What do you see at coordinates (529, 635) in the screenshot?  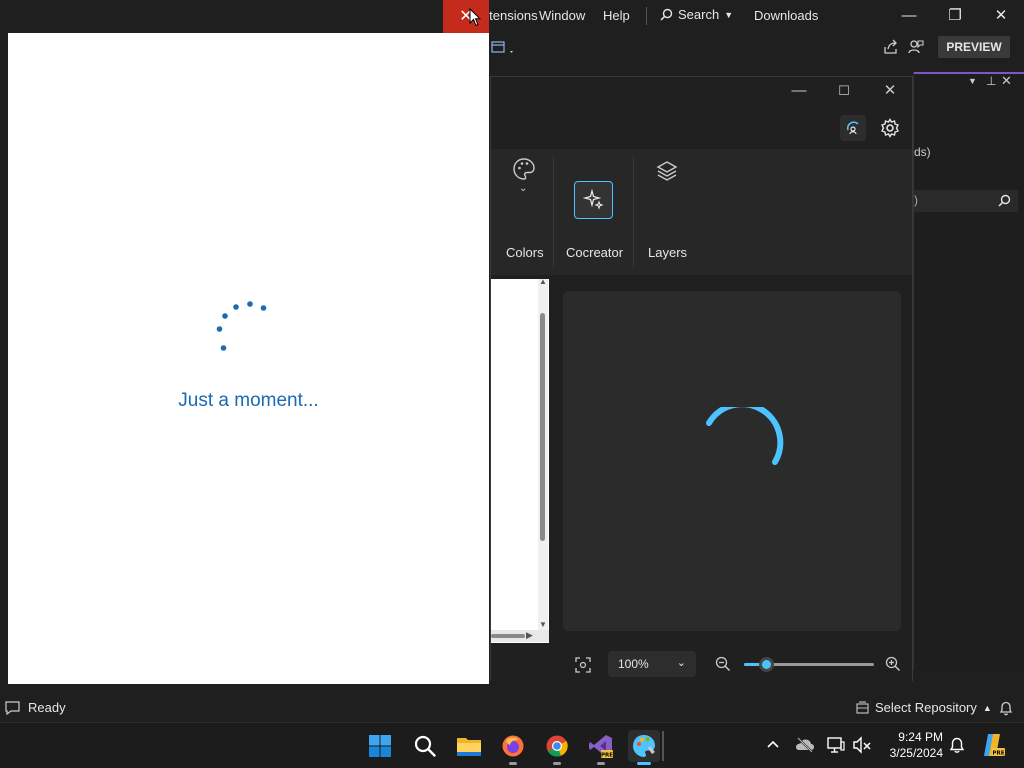 I see `scroll-right-icon: ▶` at bounding box center [529, 635].